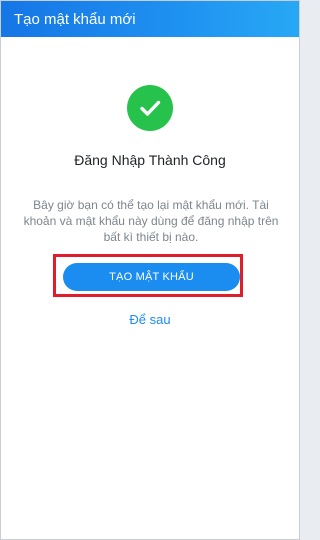 Image resolution: width=320 pixels, height=540 pixels. I want to click on success-title: Đăng Nhập Thành Công, so click(150, 160).